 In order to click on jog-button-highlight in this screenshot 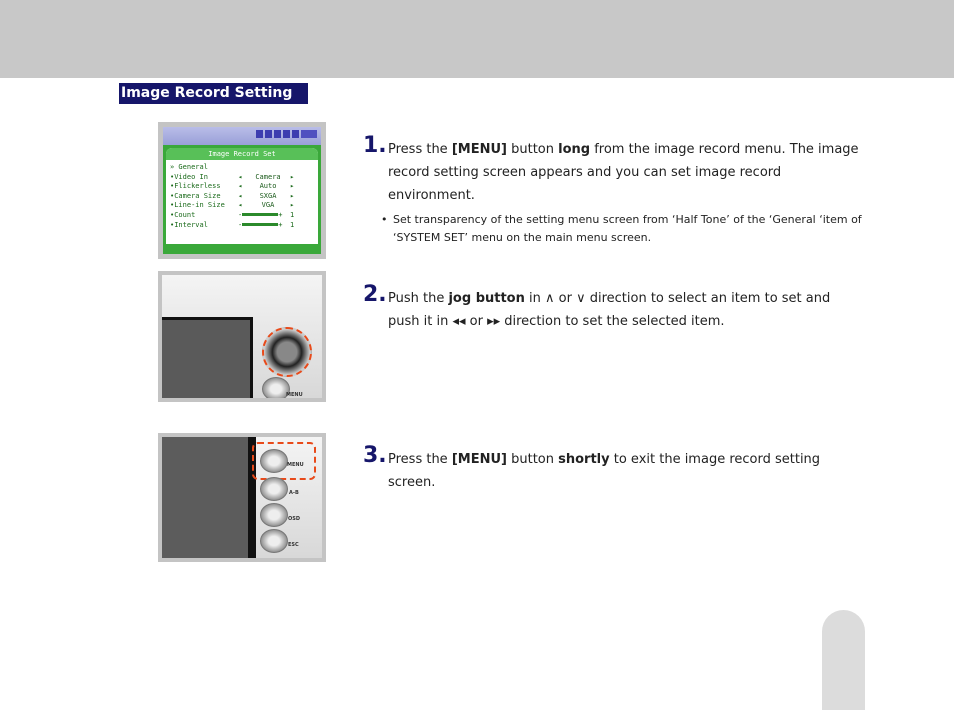, I will do `click(287, 352)`.